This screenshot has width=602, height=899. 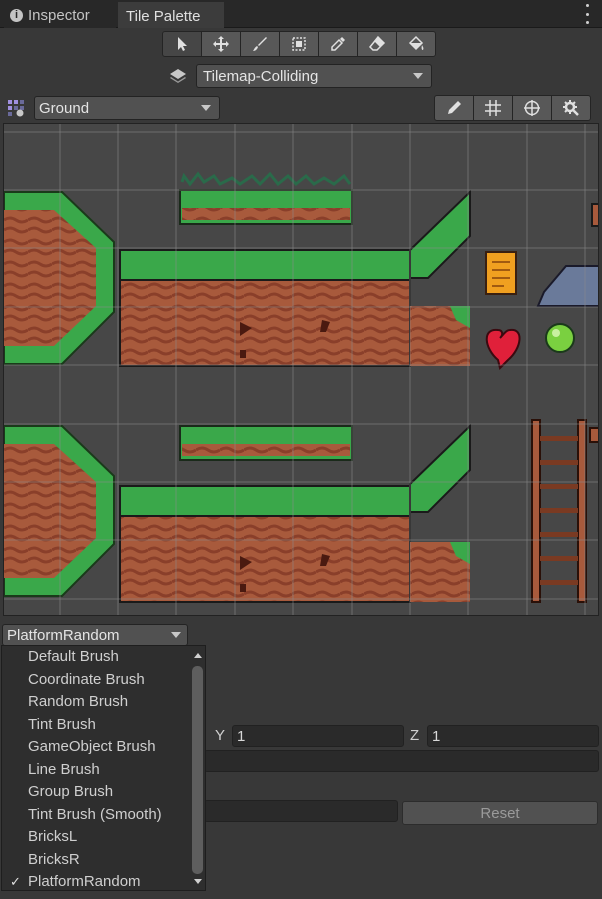 What do you see at coordinates (178, 76) in the screenshot?
I see `layers-icon` at bounding box center [178, 76].